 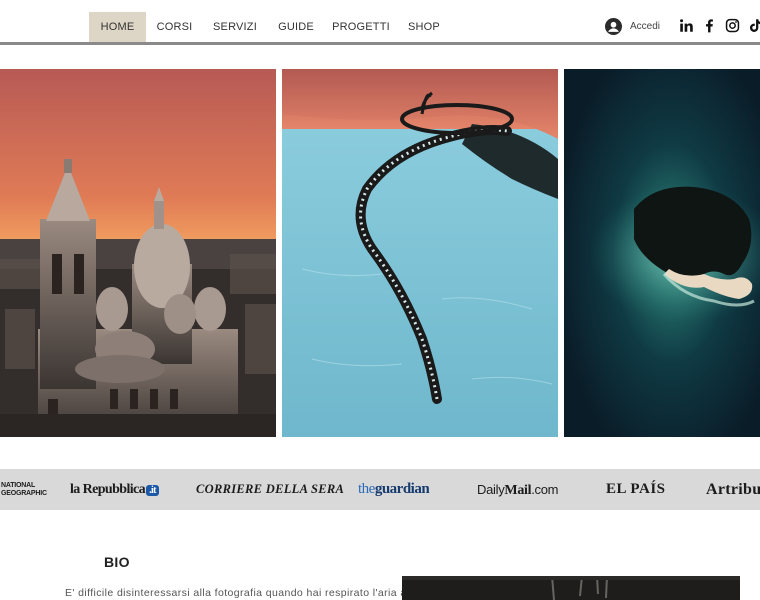 I want to click on facebook-icon, so click(x=709, y=25).